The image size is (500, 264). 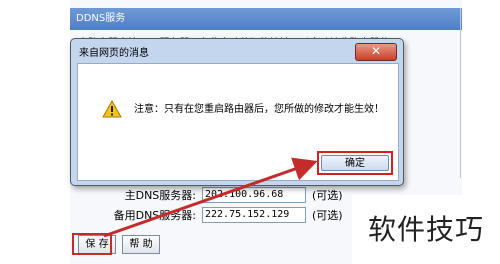 I want to click on watermark: 软件技巧, so click(x=426, y=229).